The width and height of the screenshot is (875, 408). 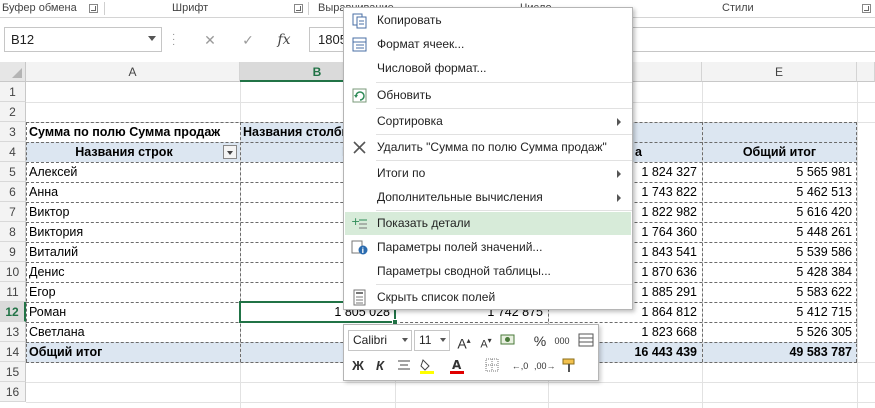 What do you see at coordinates (488, 95) in the screenshot?
I see `menu-item-refresh: Обновить` at bounding box center [488, 95].